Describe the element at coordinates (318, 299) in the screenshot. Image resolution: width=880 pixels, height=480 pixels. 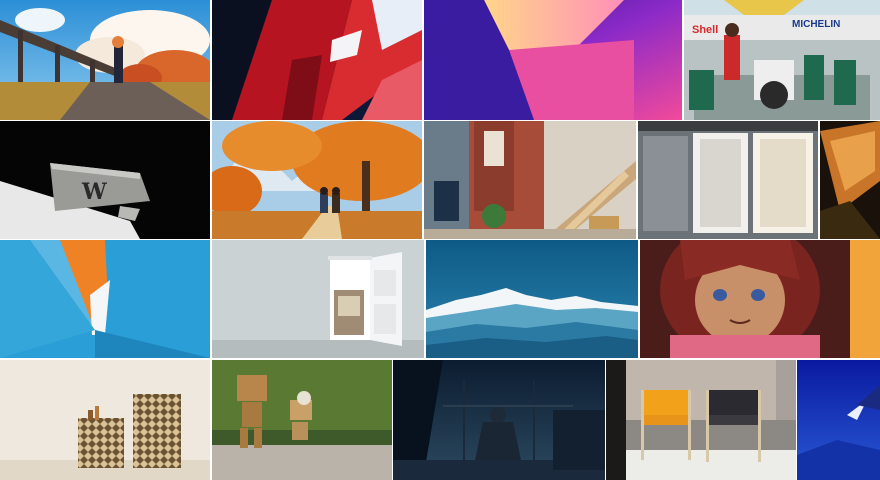
I see `tile-open-white-door-room` at that location.